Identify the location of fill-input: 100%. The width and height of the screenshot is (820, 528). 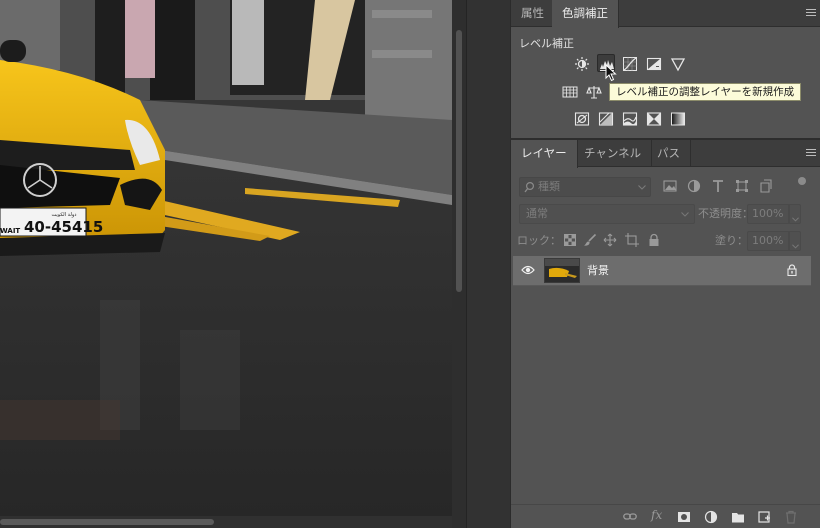
(768, 241).